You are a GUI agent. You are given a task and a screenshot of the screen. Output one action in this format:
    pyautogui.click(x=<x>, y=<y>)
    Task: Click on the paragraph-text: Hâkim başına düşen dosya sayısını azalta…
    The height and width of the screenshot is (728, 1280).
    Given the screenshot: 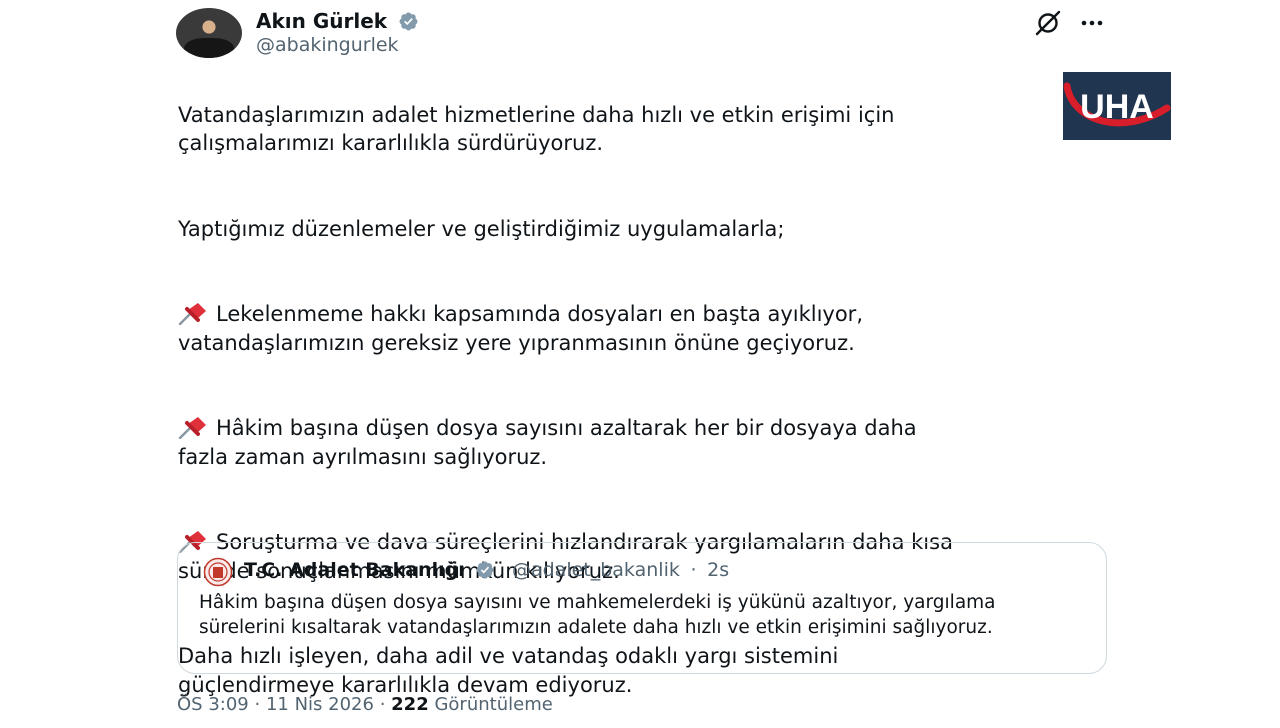 What is the action you would take?
    pyautogui.click(x=547, y=442)
    